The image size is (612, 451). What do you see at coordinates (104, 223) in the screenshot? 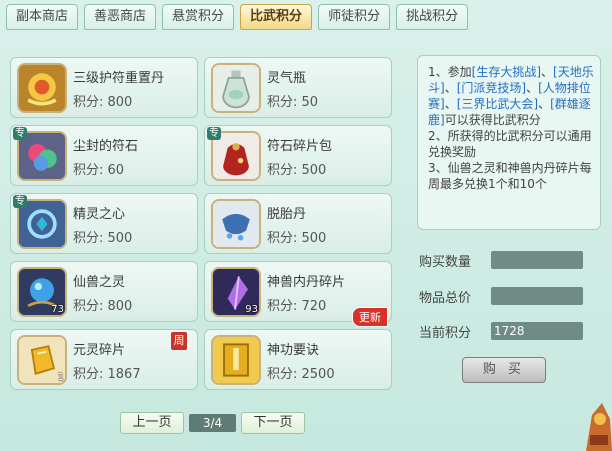
I see `shop-item: 专 精灵之心 积分: 500` at bounding box center [104, 223].